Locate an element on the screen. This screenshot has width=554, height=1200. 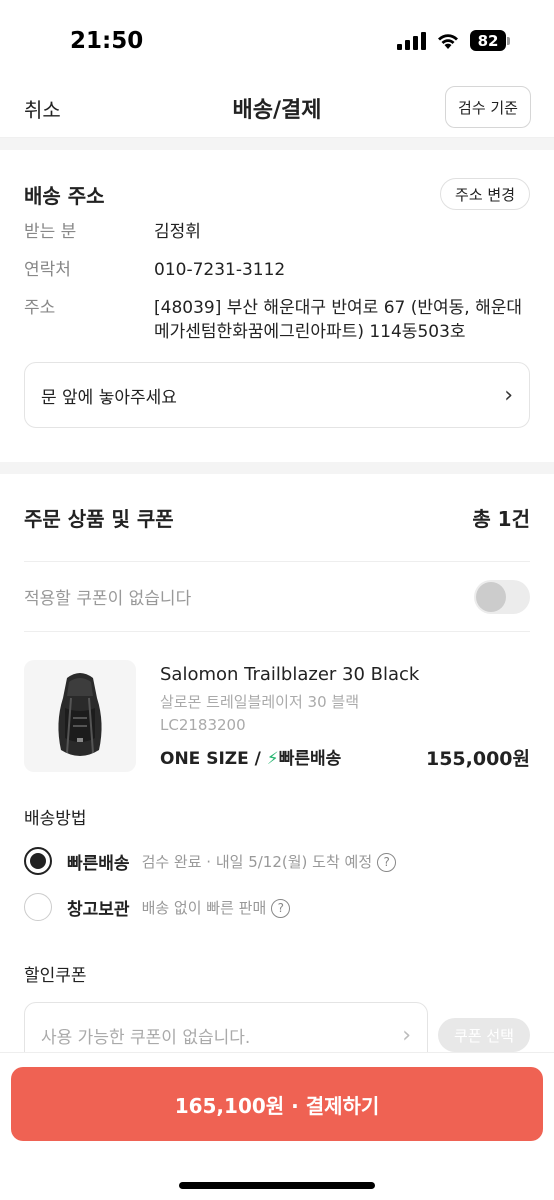
lightning-icon: ⚡ is located at coordinates (272, 759).